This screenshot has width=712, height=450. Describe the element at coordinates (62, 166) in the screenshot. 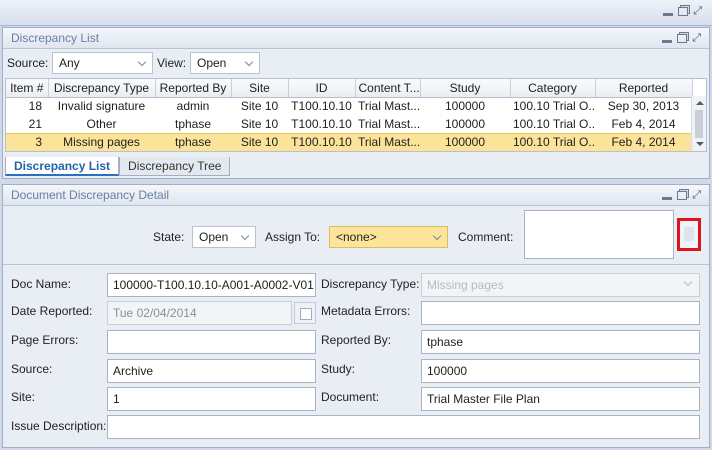

I see `tab-discrepancy-list: Discrepancy List` at that location.